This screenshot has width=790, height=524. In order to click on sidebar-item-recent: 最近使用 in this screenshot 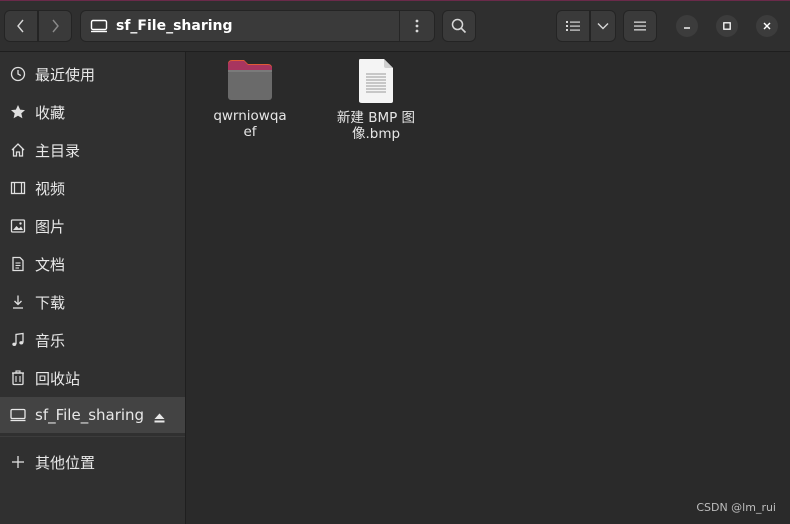, I will do `click(92, 74)`.